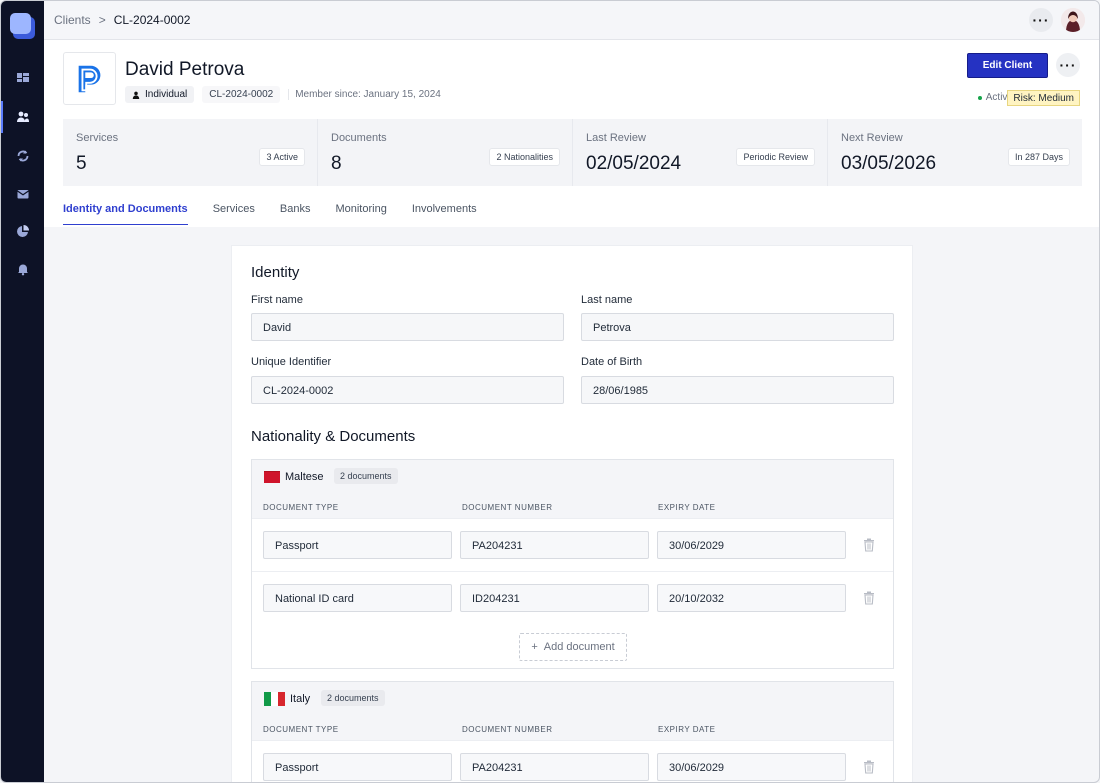 This screenshot has width=1100, height=783. I want to click on document-row: National ID card ID204231 20/10/2032, so click(572, 597).